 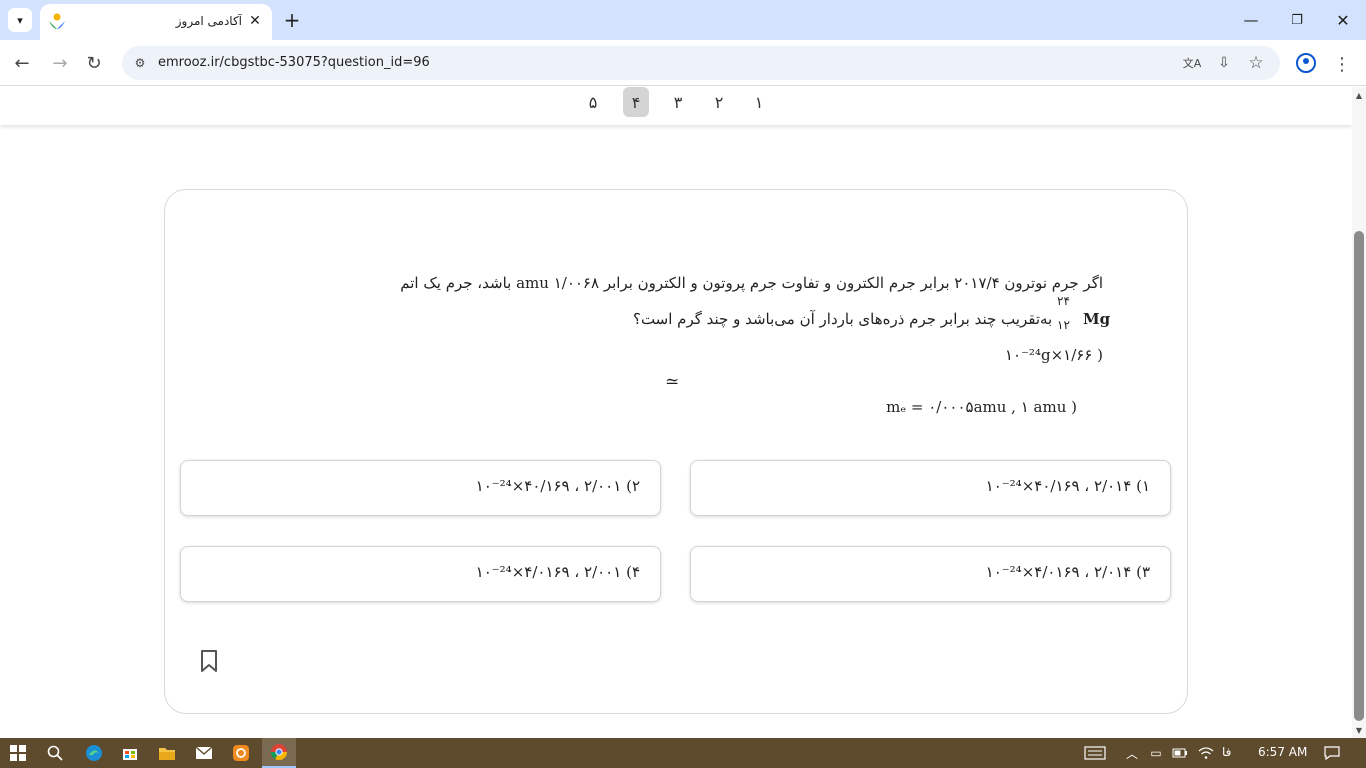 I want to click on scroll-up-arrow-icon: ▲, so click(x=1359, y=95).